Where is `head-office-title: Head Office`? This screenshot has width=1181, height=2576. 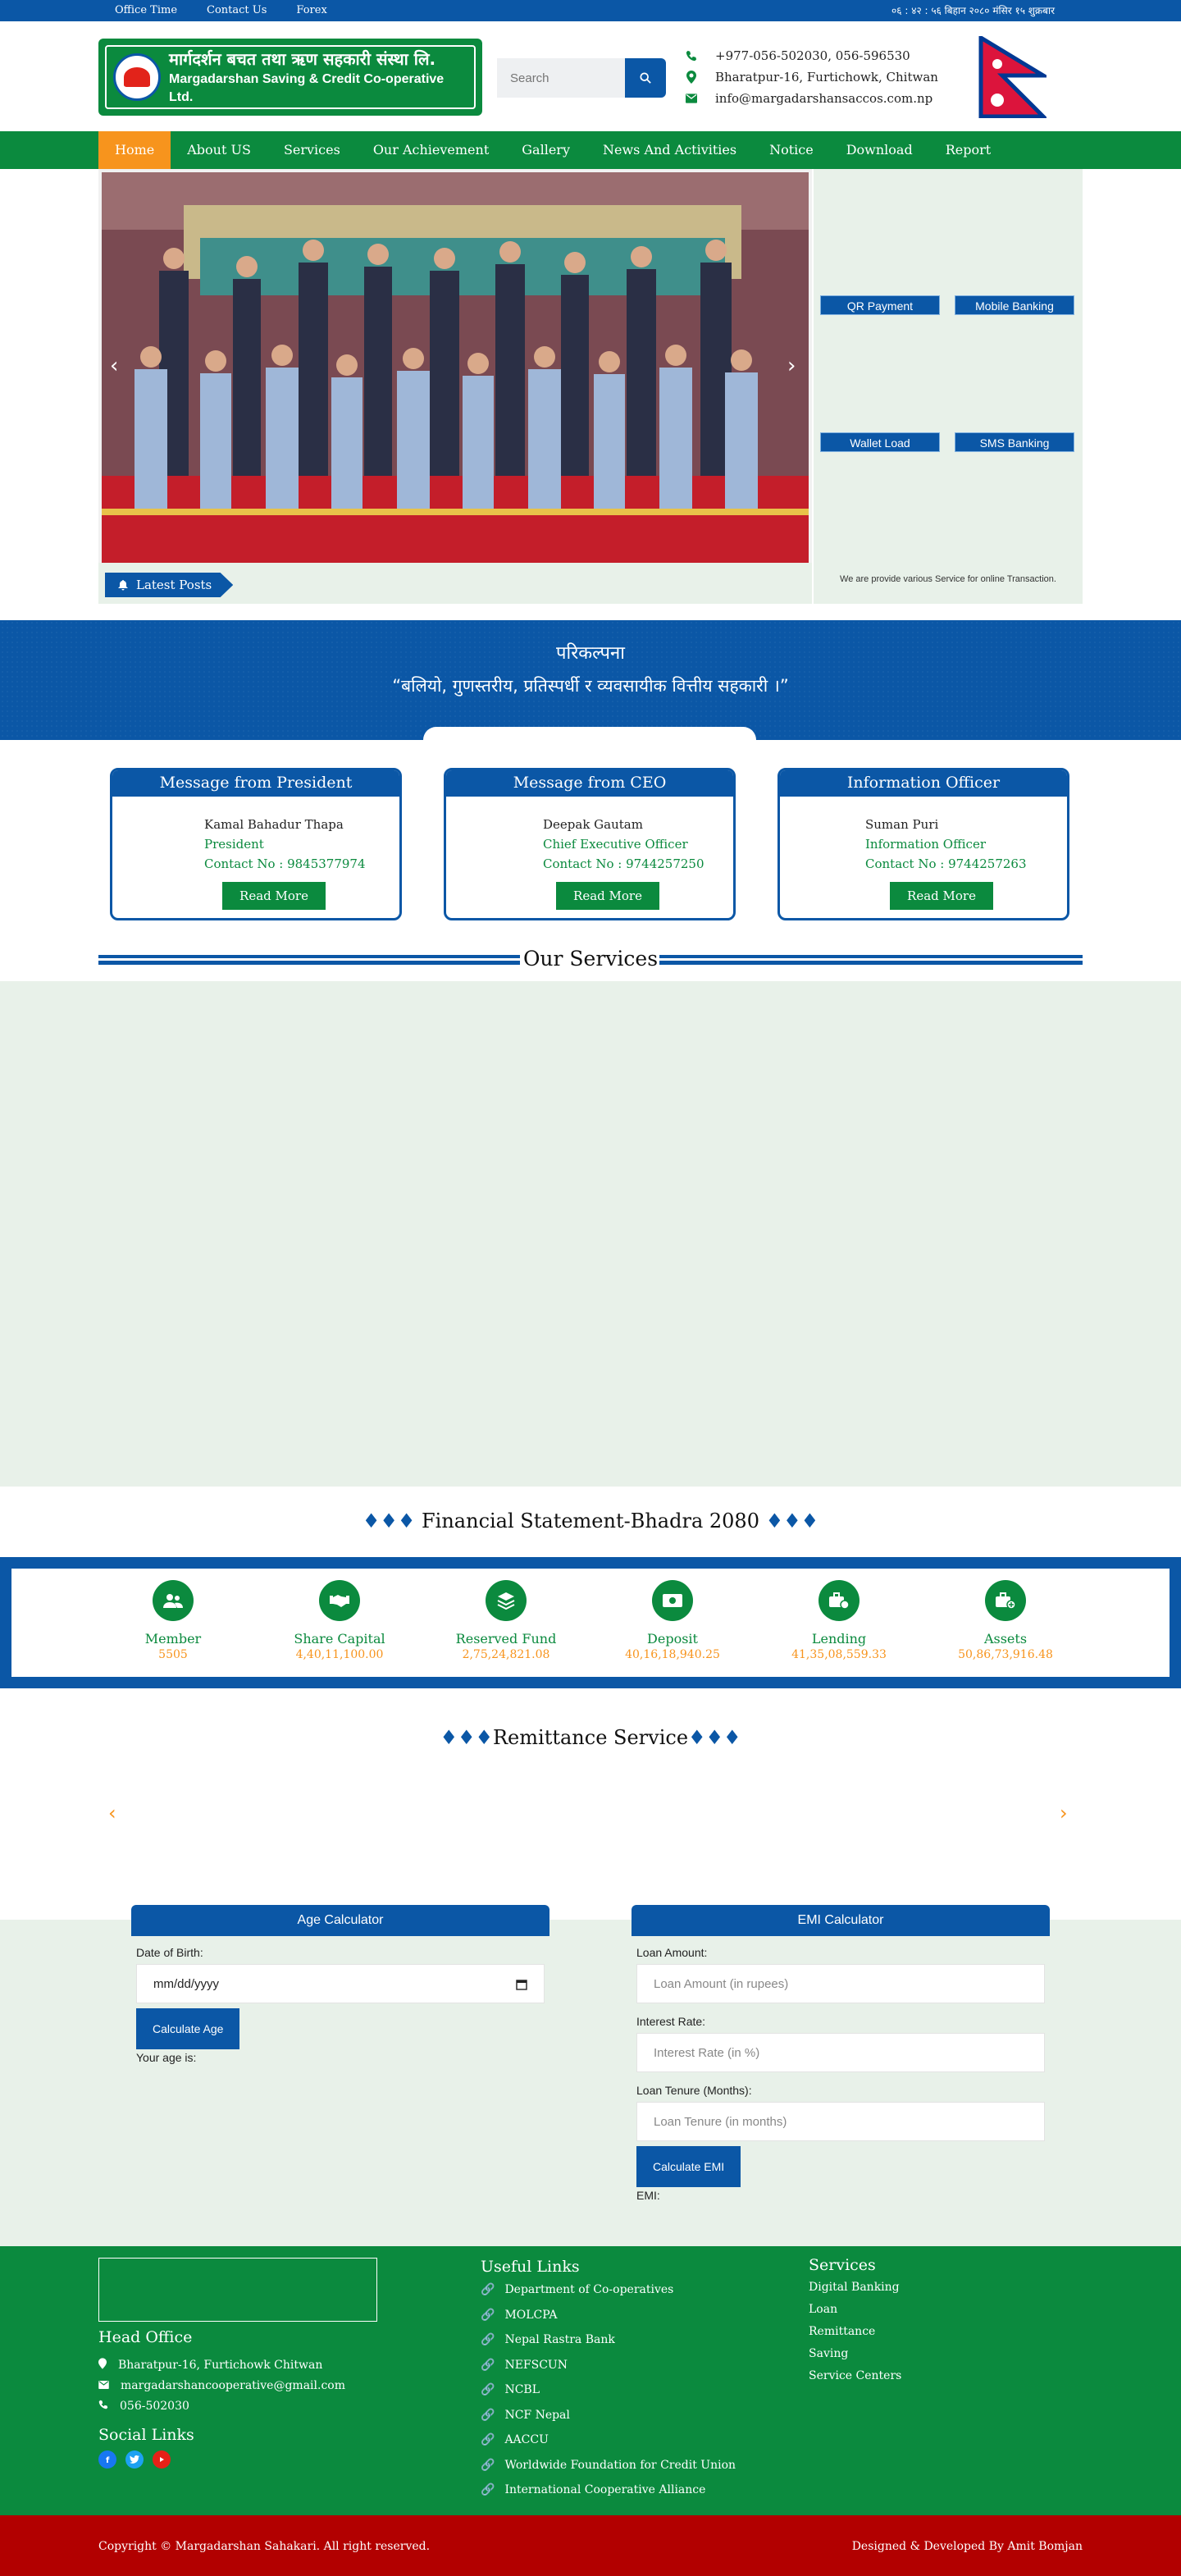 head-office-title: Head Office is located at coordinates (145, 2337).